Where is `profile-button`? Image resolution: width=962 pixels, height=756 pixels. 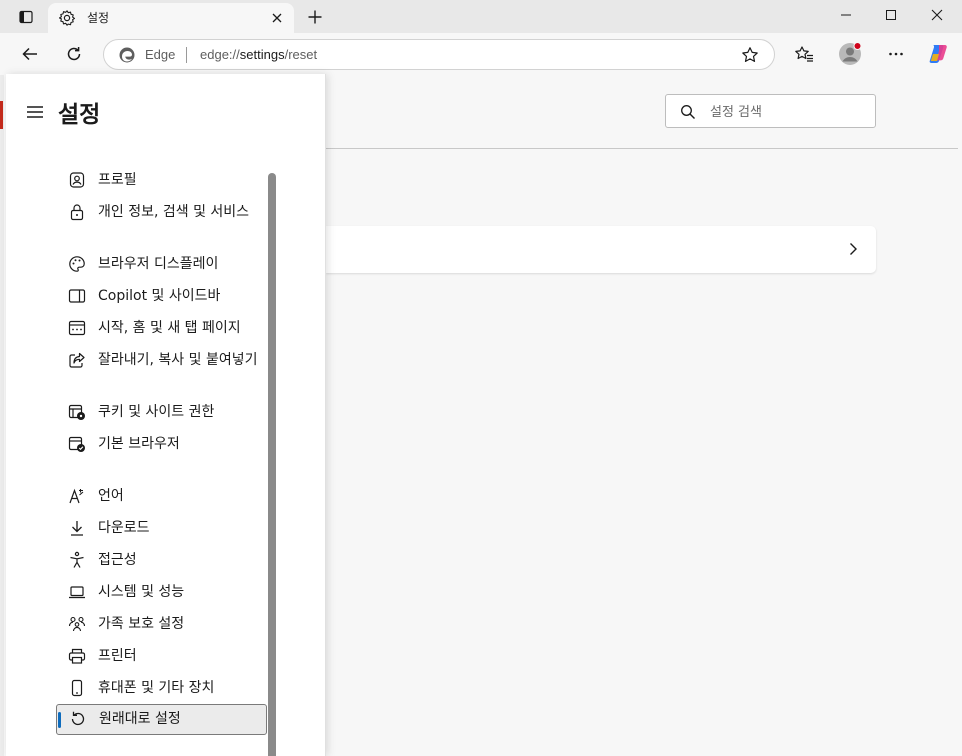 profile-button is located at coordinates (850, 54).